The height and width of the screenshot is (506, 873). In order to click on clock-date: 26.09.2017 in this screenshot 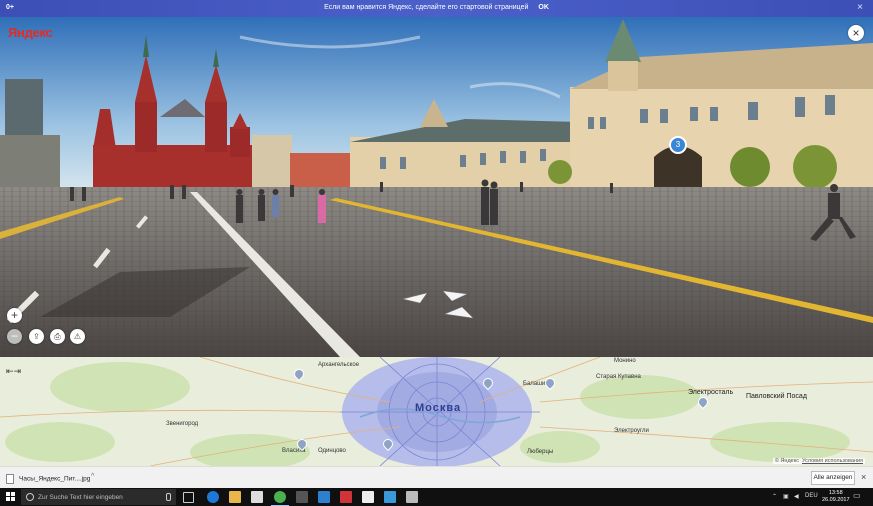, I will do `click(836, 500)`.